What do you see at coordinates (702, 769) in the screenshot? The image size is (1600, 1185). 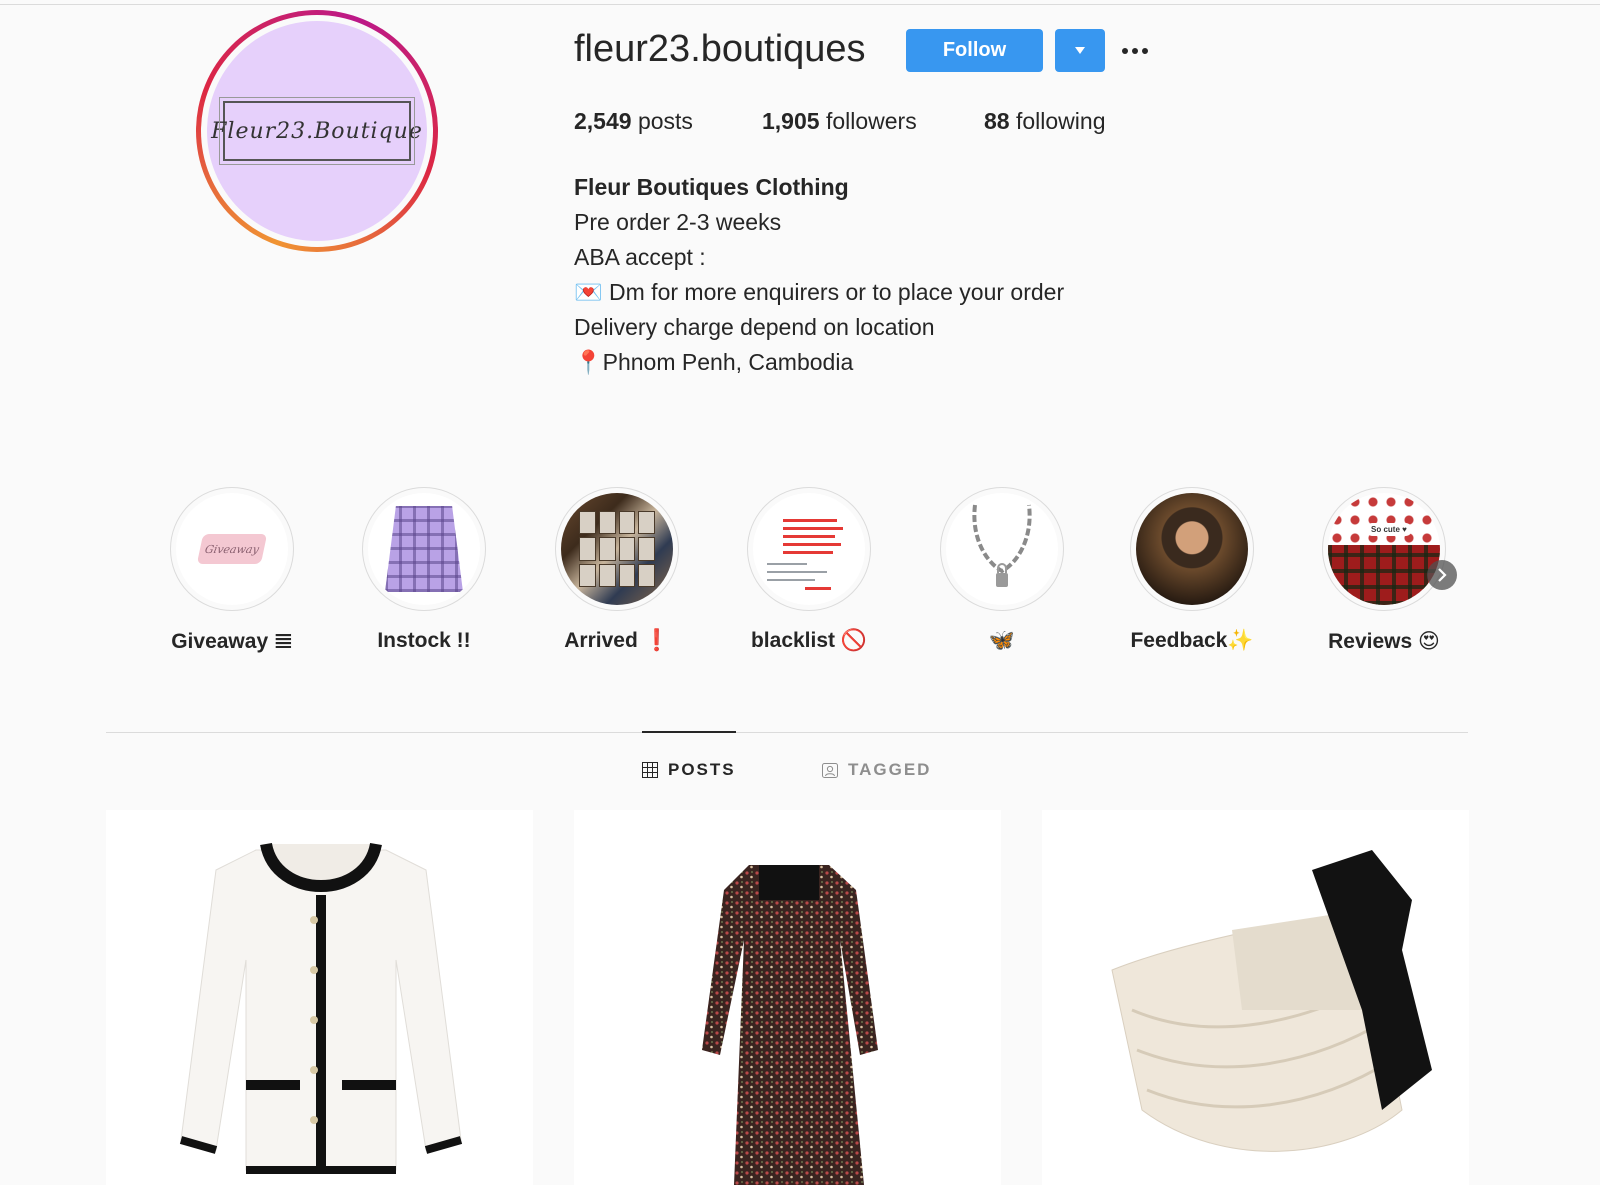 I see `tab-label: POSTS` at bounding box center [702, 769].